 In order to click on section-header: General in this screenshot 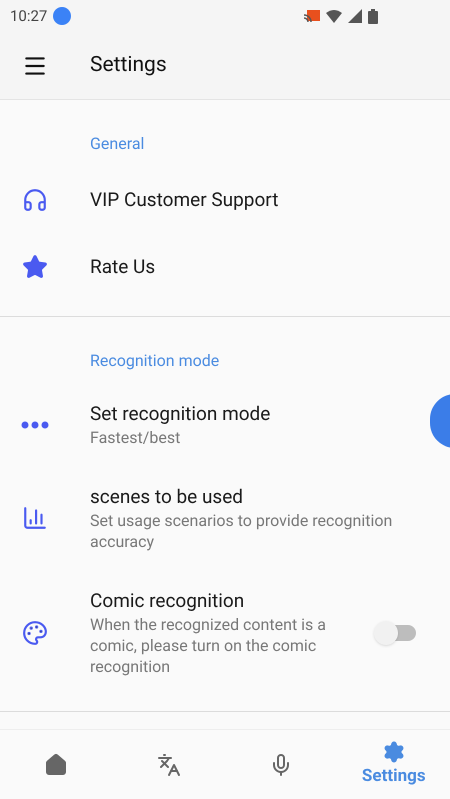, I will do `click(117, 143)`.